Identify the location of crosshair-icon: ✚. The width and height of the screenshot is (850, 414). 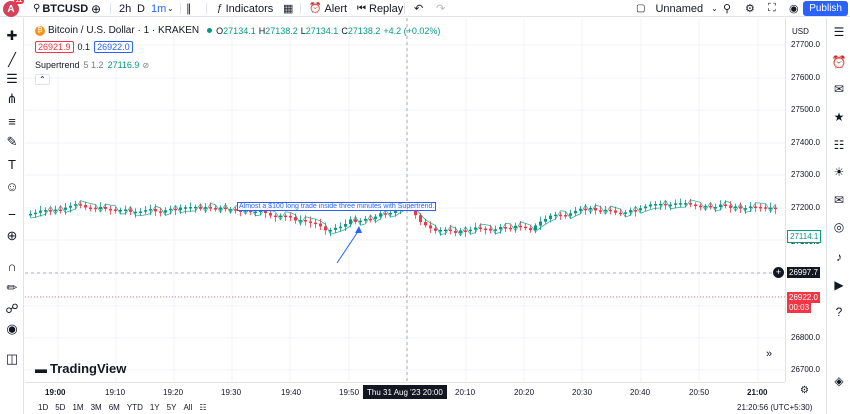
(12, 36).